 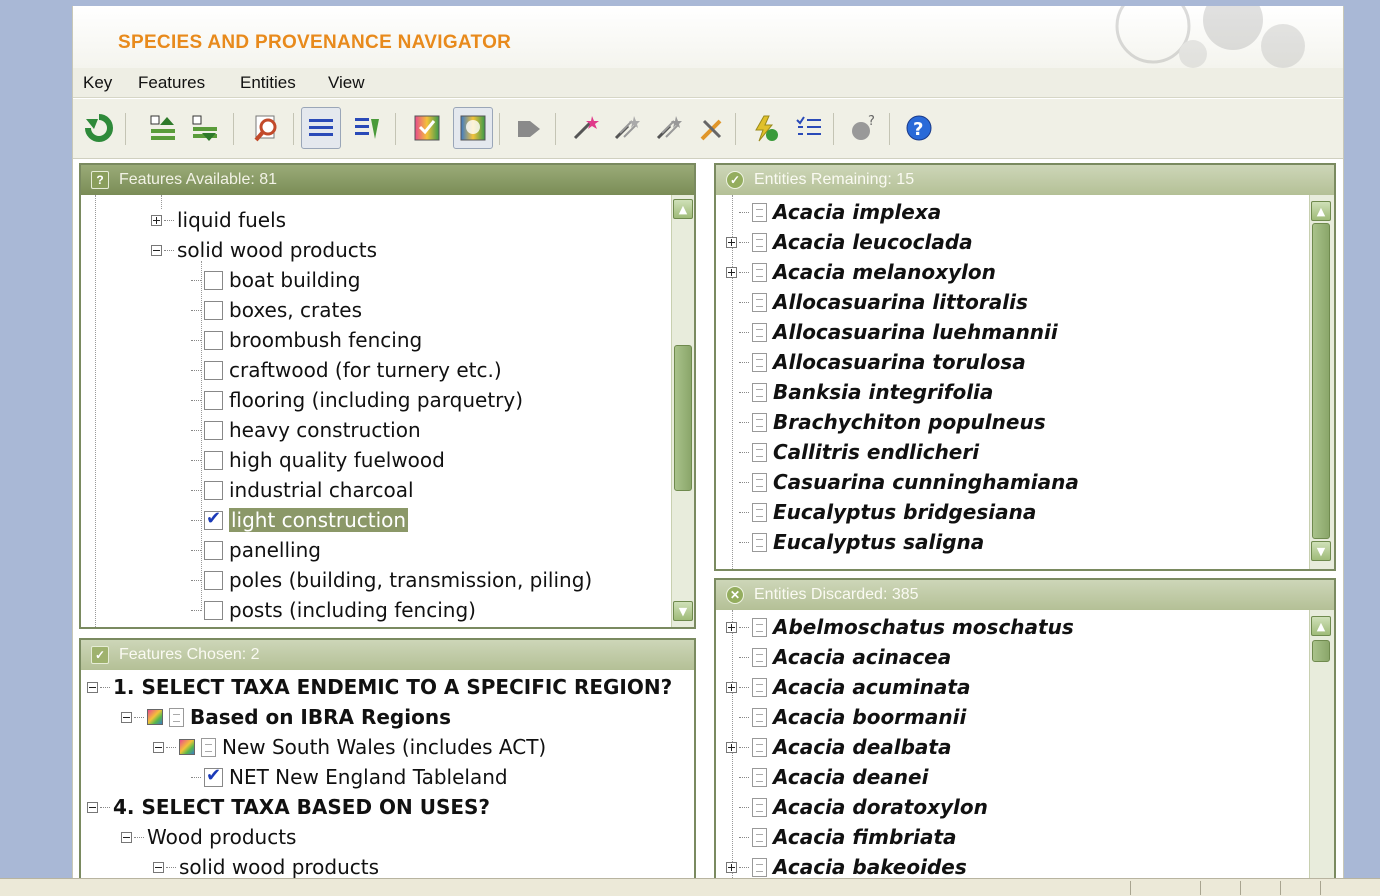 I want to click on entity-item: Allocasuarina torulosa, so click(x=876, y=362).